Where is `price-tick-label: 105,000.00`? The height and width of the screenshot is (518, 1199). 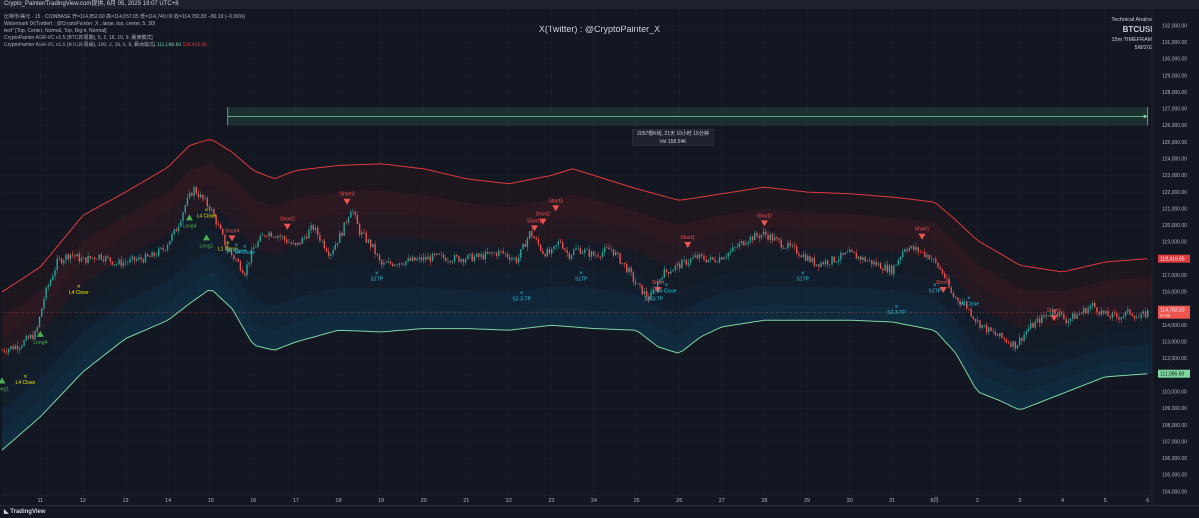 price-tick-label: 105,000.00 is located at coordinates (1174, 476).